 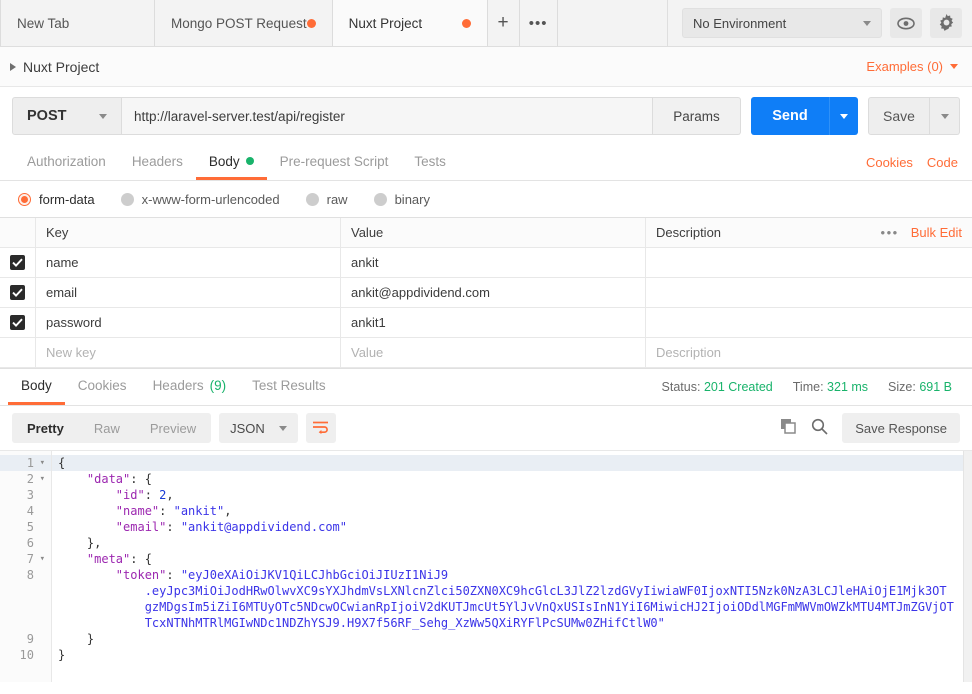 I want to click on time-label: Time:, so click(x=808, y=386).